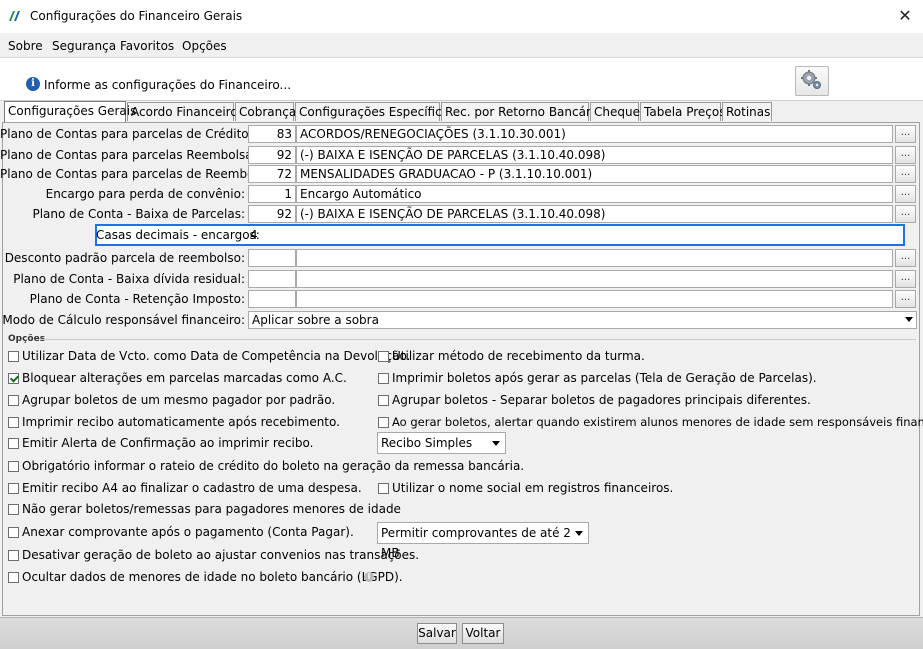 This screenshot has height=649, width=923. Describe the element at coordinates (70, 111) in the screenshot. I see `tab-configuracoes-gerais: Configurações Gerais` at that location.